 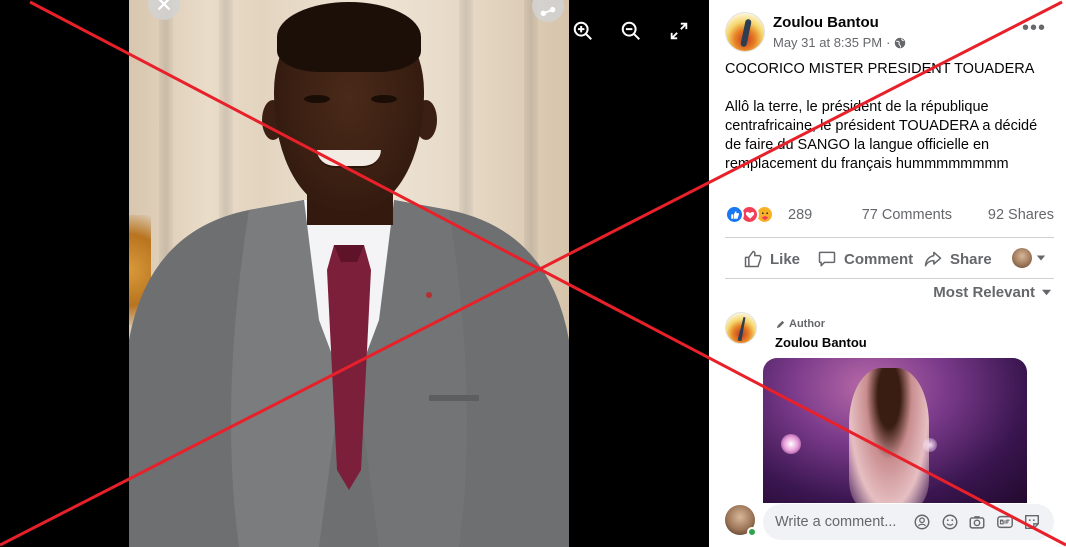 I want to click on reaction-count: 289, so click(x=800, y=215).